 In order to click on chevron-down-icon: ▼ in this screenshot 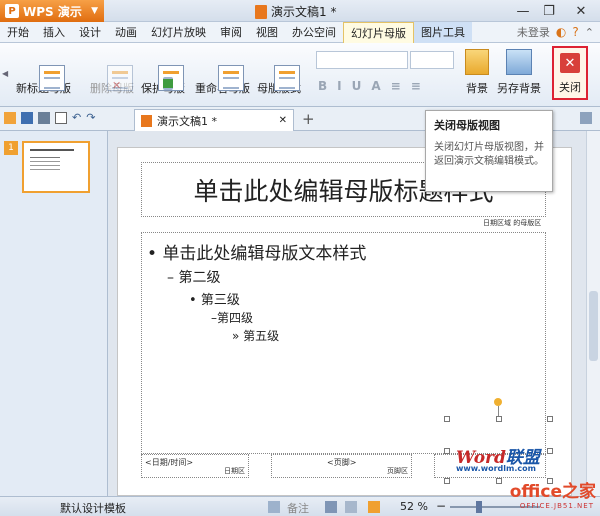, I will do `click(94, 11)`.